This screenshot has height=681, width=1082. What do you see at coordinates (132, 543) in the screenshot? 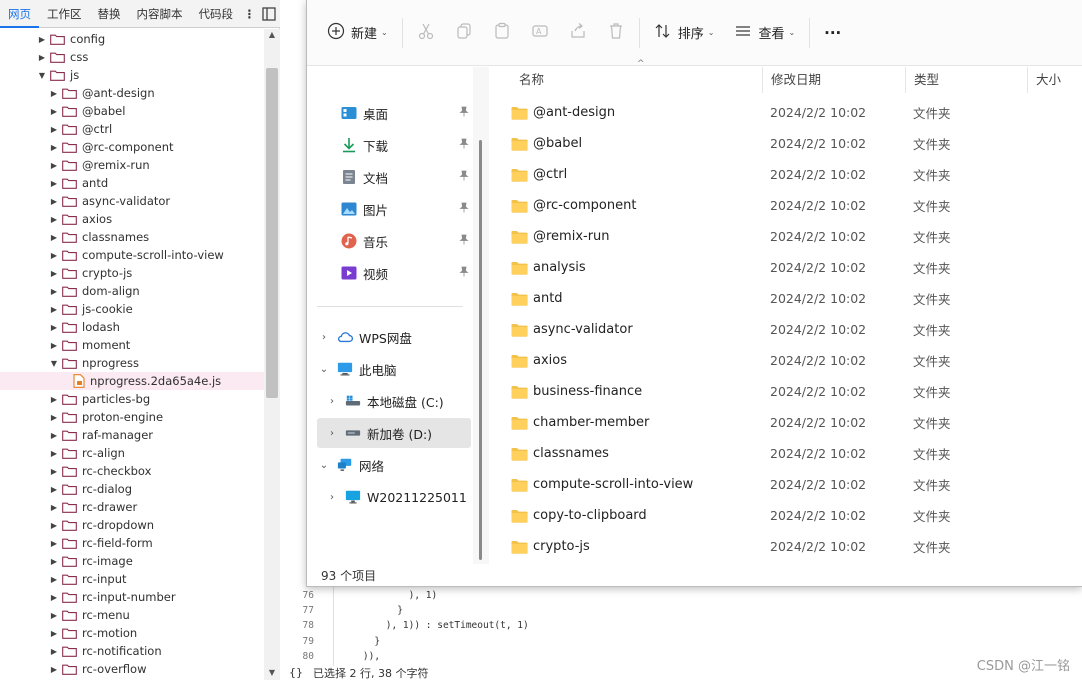
I see `tree-folder-item: ▶ rc-field-form` at bounding box center [132, 543].